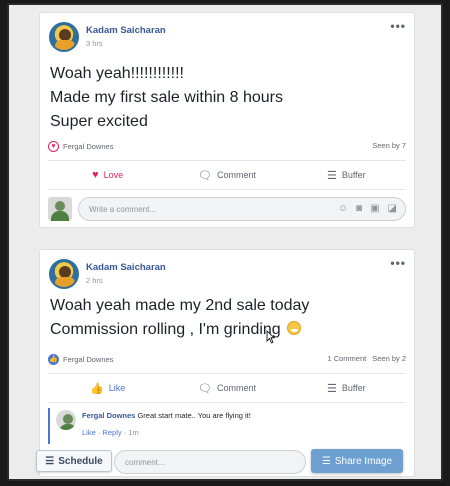 The image size is (450, 486). I want to click on post-line: Woah yeah made my 2nd sale today, so click(180, 305).